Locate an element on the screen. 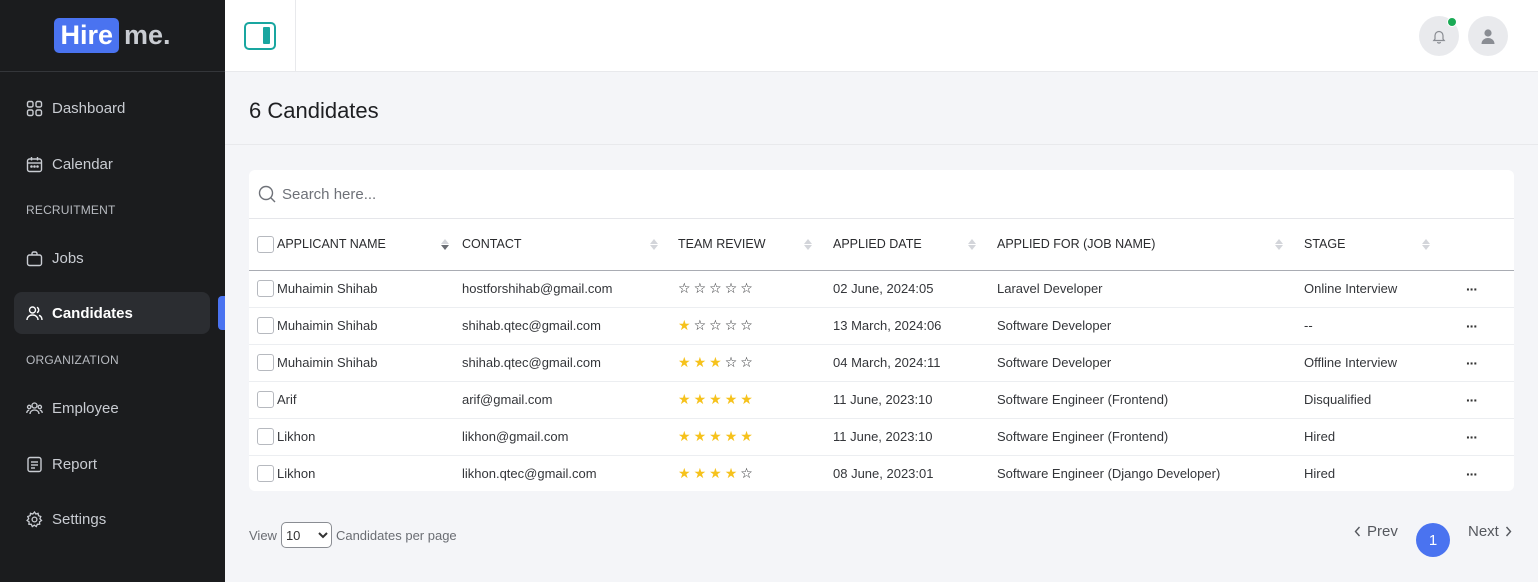  column-header-applicant-name: APPLICANT NAME is located at coordinates (369, 245).